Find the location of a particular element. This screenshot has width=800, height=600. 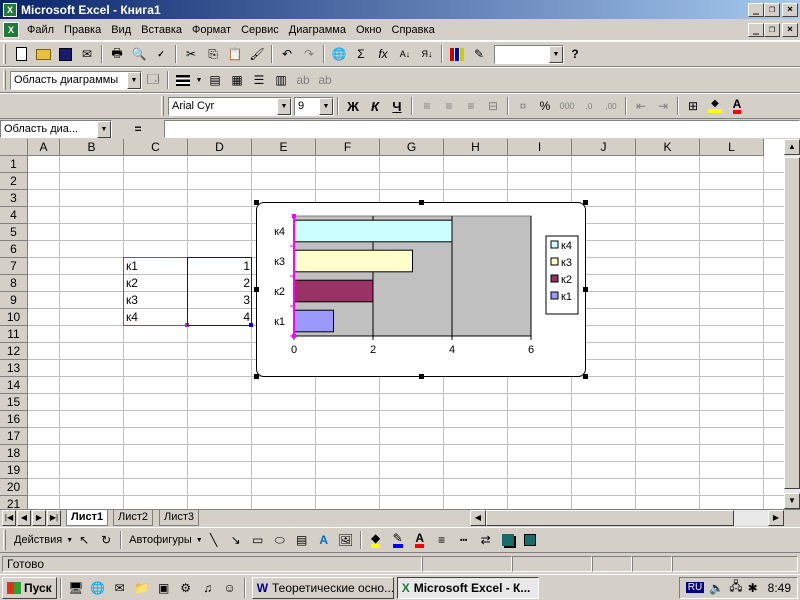

quicklaunch-app1-icon: ▣ is located at coordinates (164, 588).